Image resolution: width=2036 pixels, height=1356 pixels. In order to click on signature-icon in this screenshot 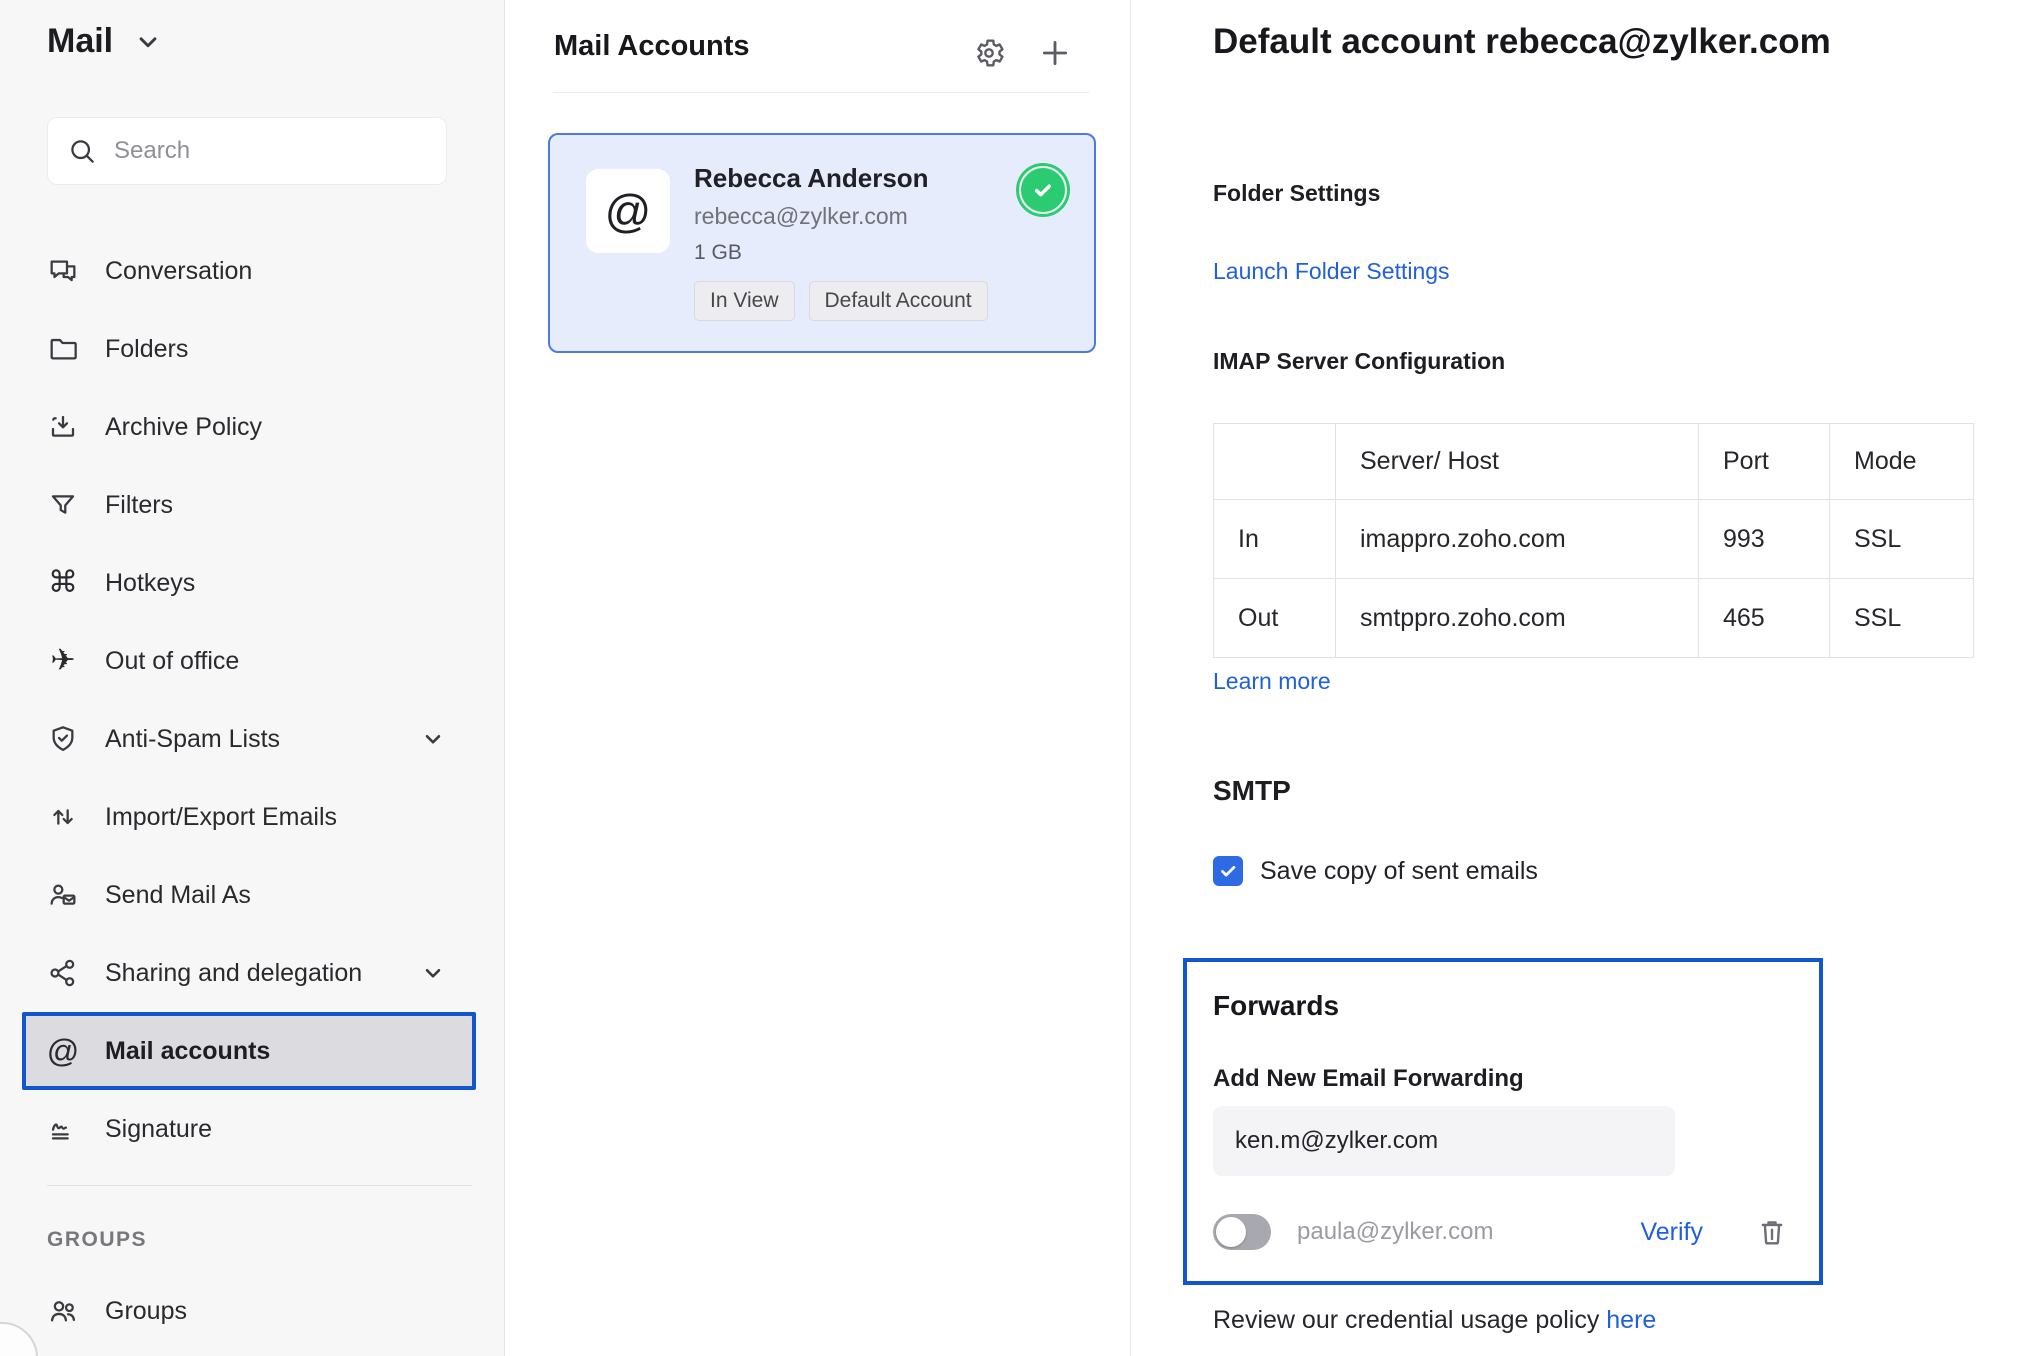, I will do `click(63, 1129)`.